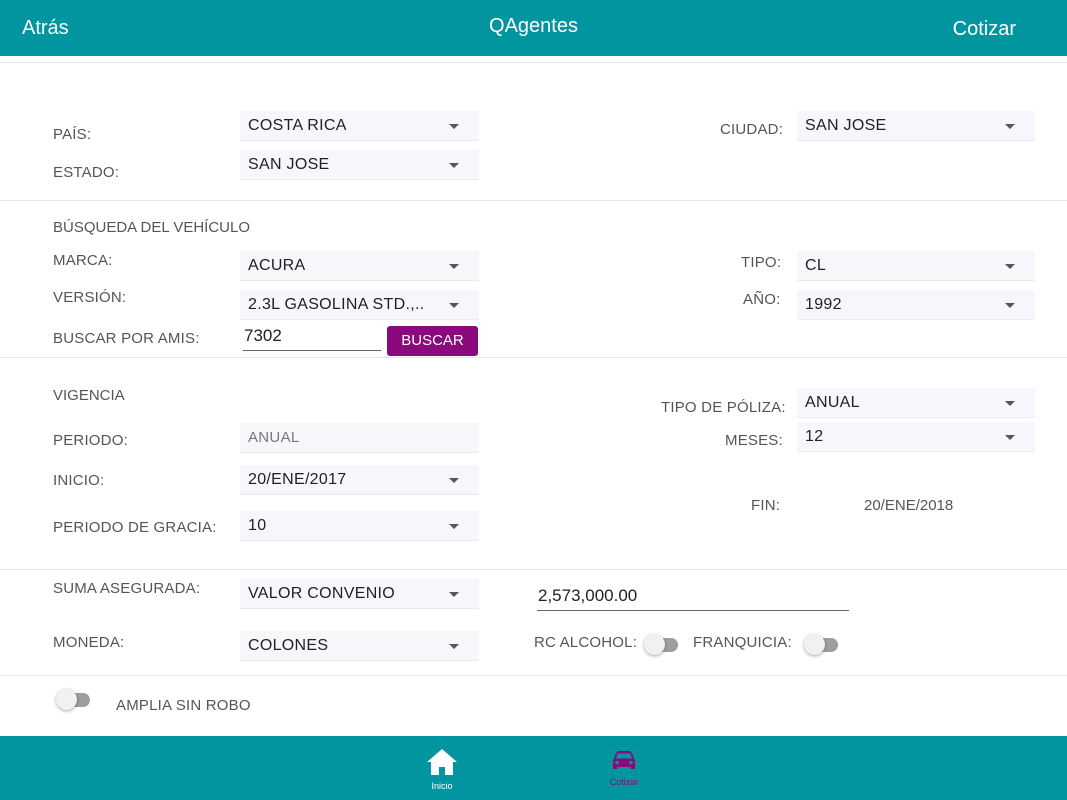  What do you see at coordinates (588, 595) in the screenshot?
I see `sum-amount-value: 2,573,000.00` at bounding box center [588, 595].